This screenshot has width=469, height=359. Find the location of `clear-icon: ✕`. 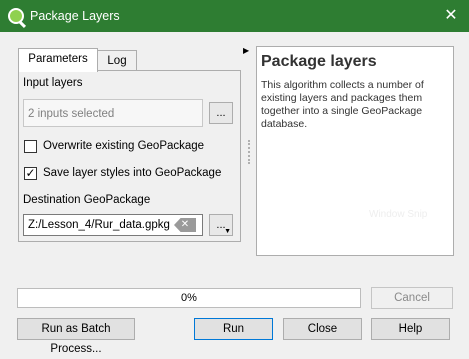

clear-icon: ✕ is located at coordinates (185, 225).